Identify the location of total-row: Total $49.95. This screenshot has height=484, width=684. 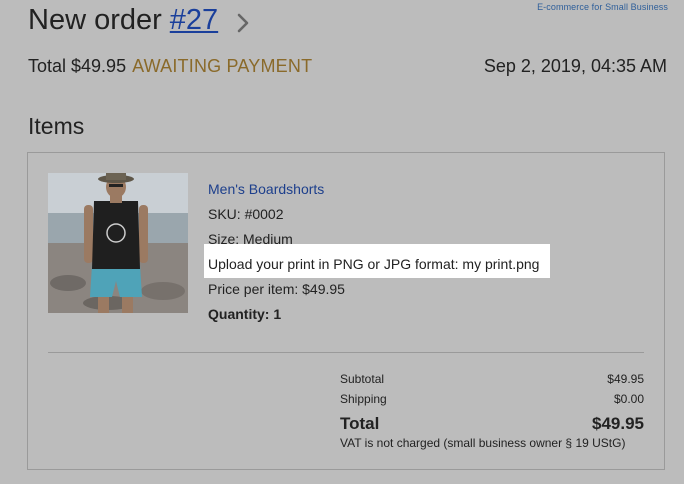
(492, 424).